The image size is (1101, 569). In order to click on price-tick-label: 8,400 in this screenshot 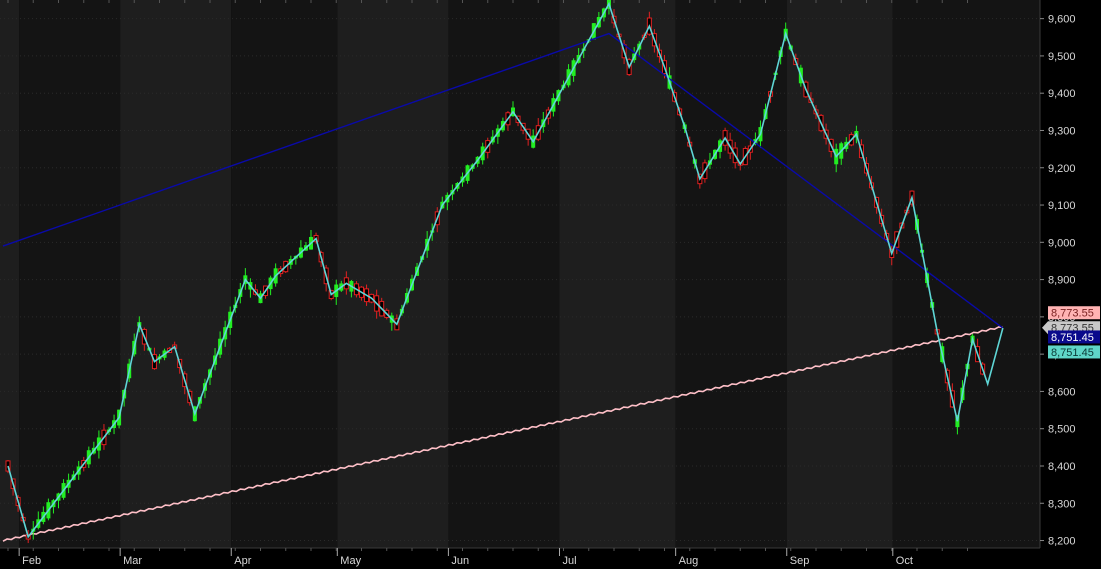, I will do `click(1062, 467)`.